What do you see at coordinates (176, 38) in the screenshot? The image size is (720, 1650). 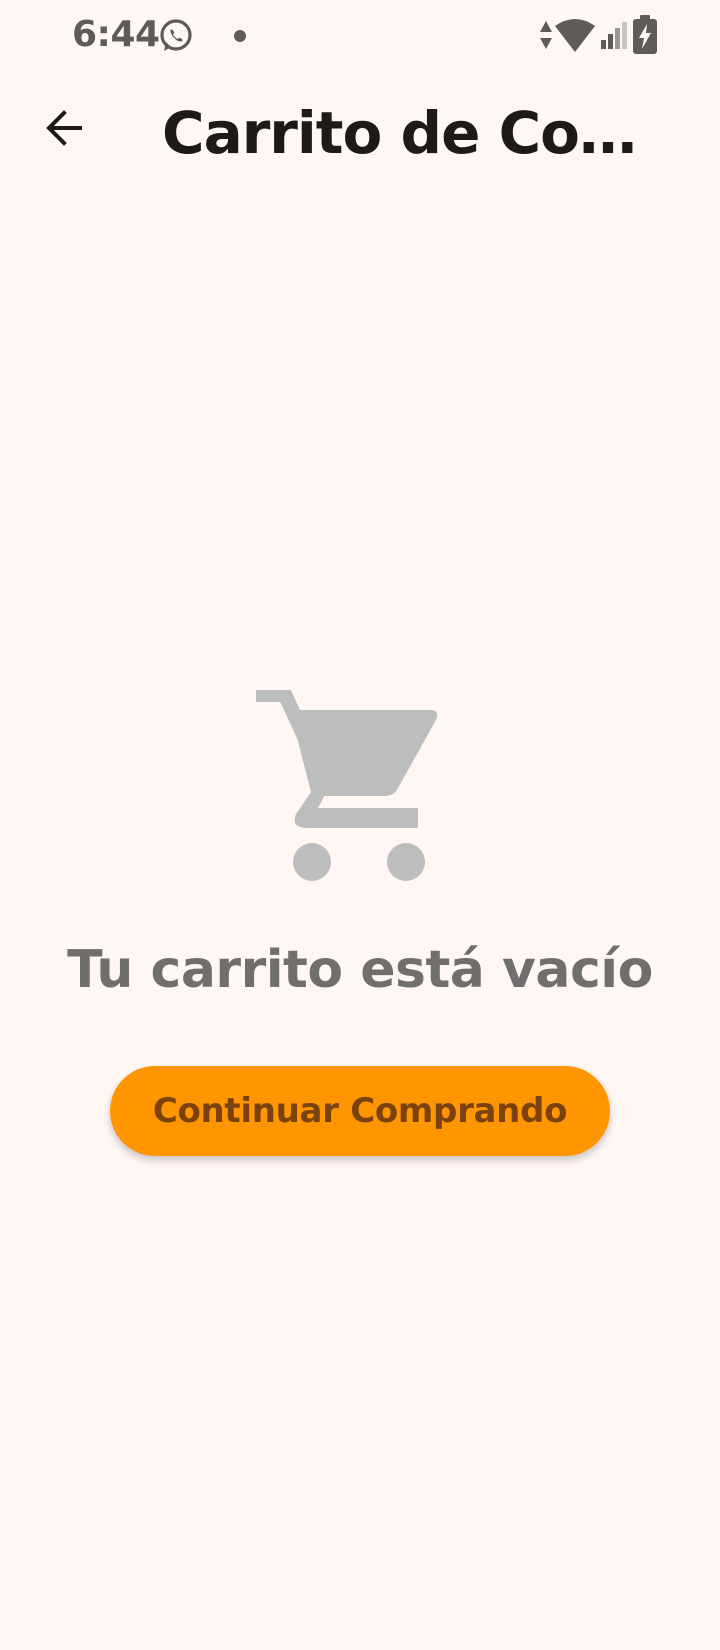 I see `whatsapp-icon` at bounding box center [176, 38].